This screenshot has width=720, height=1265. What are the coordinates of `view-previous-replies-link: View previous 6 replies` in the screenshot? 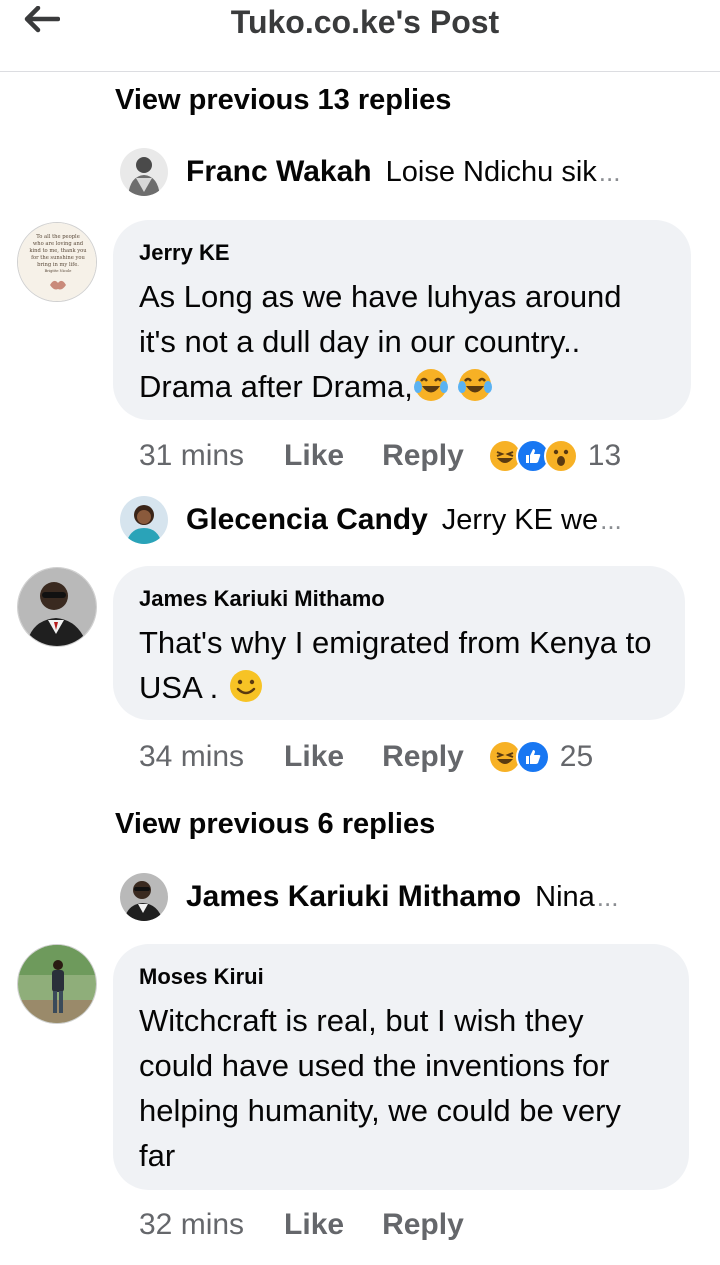 It's located at (275, 824).